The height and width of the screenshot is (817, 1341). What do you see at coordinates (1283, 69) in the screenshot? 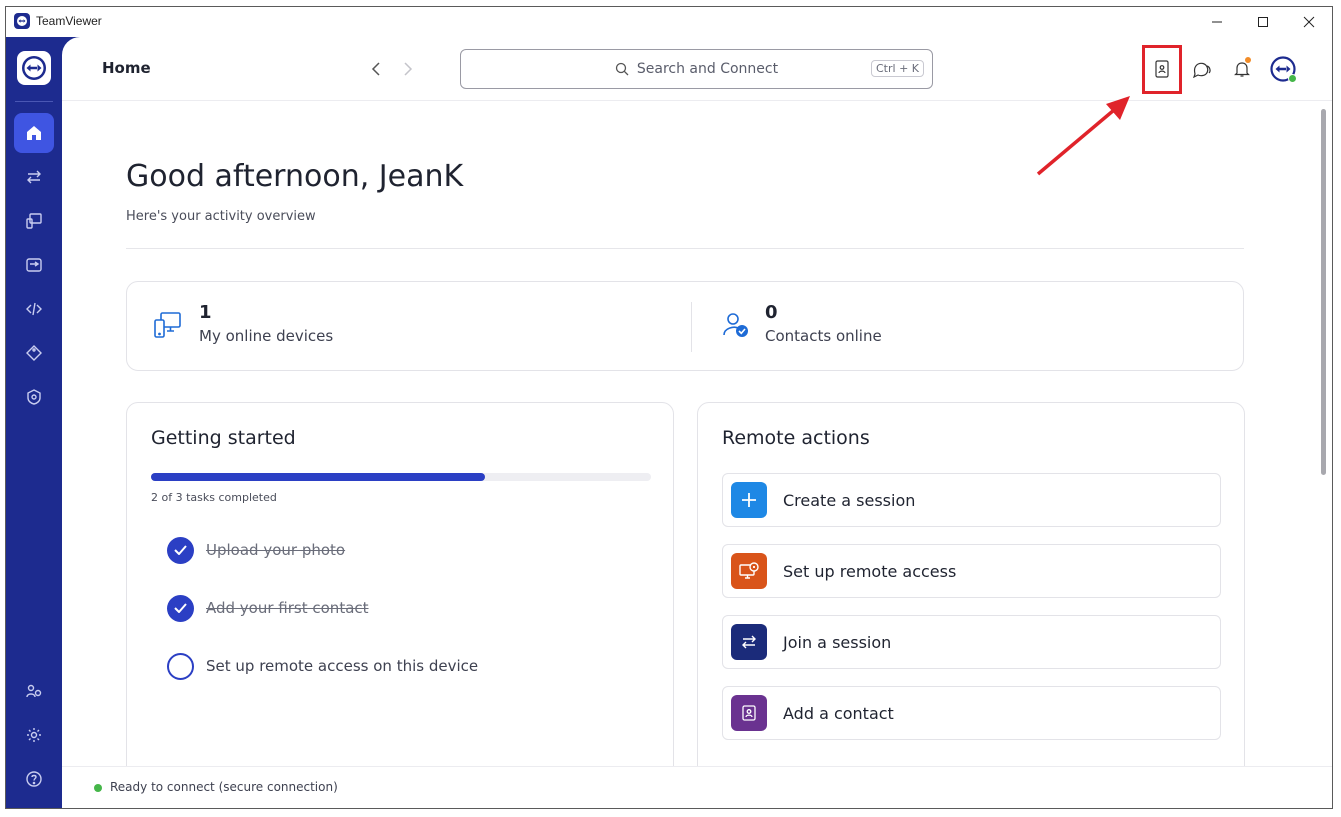
I see `account-avatar` at bounding box center [1283, 69].